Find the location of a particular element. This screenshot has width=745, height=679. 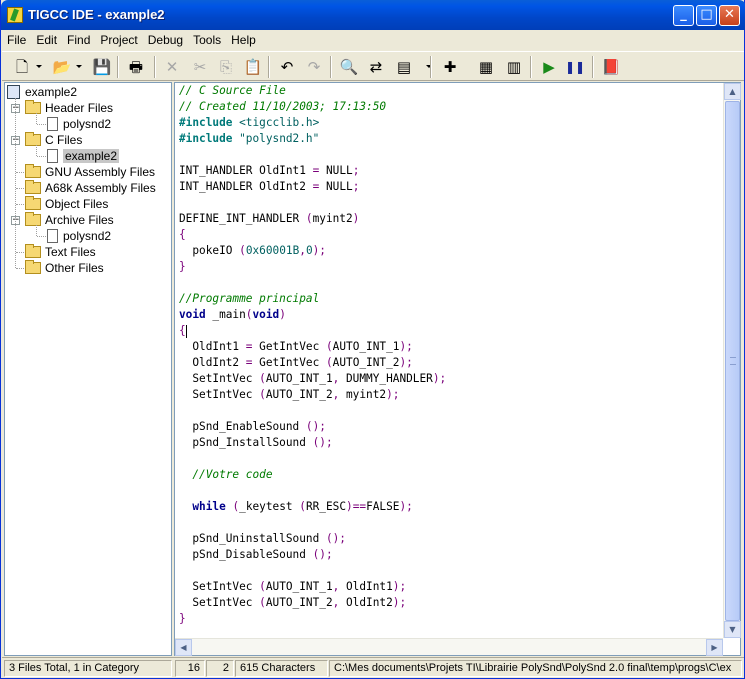

run-icon: ▶ is located at coordinates (549, 67).